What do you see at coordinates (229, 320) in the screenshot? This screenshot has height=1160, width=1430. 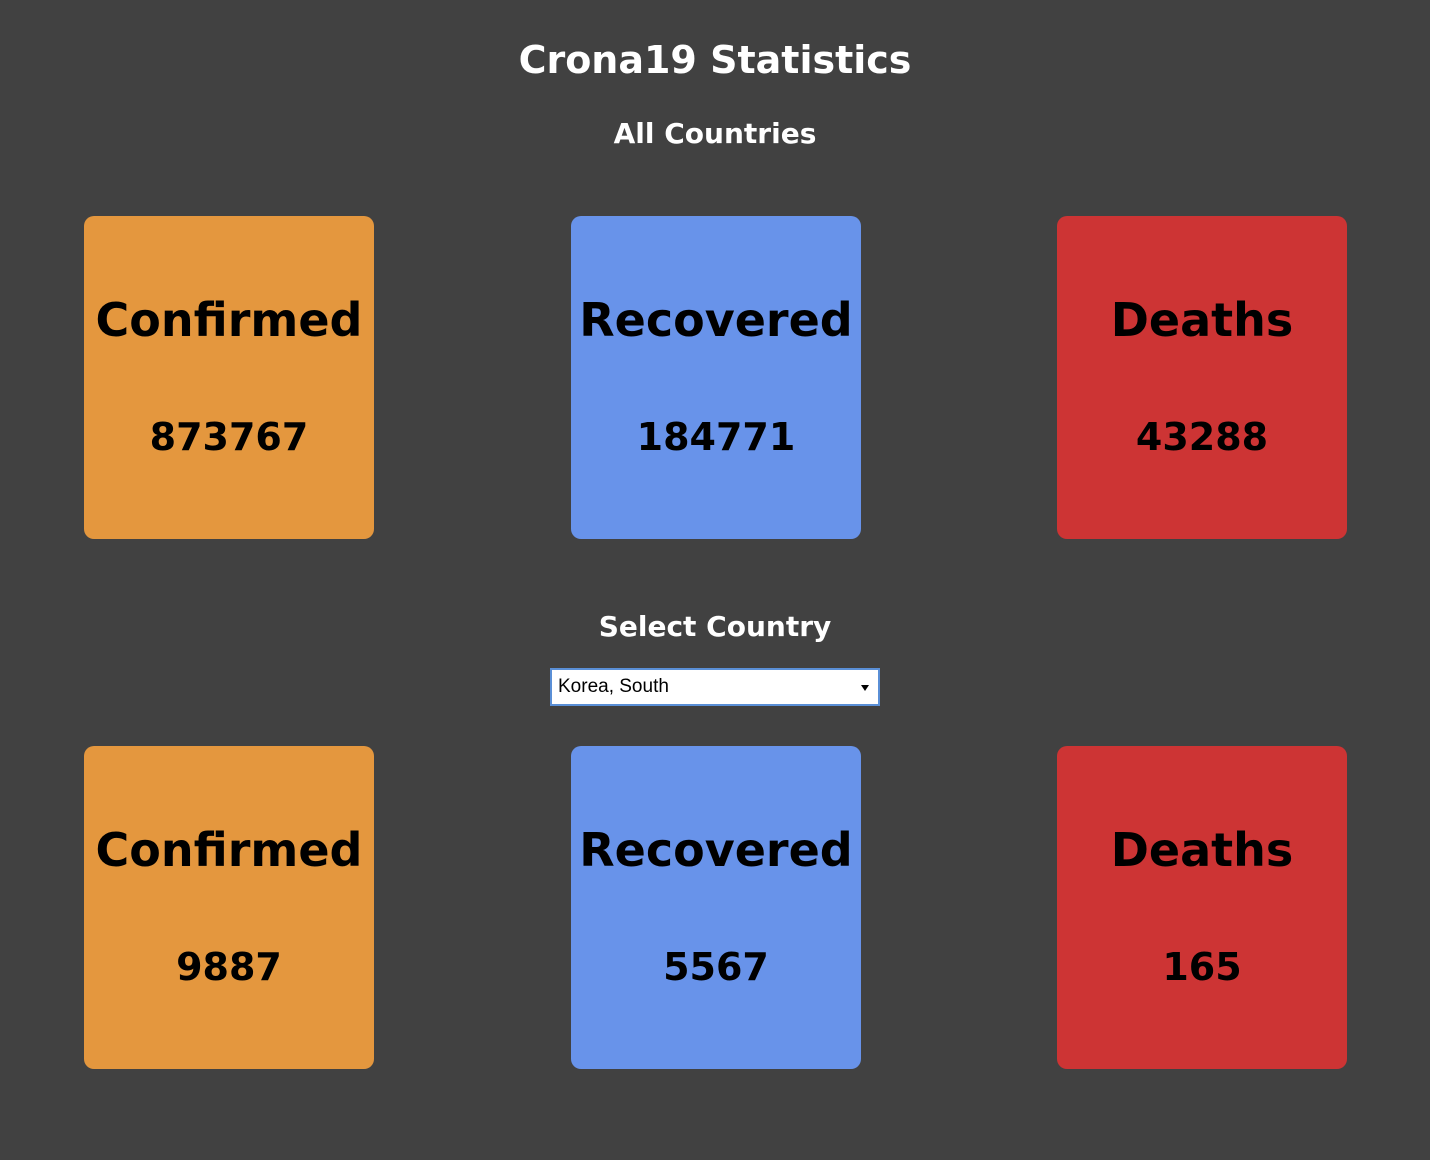 I see `global-confirmed-label: Confirmed` at bounding box center [229, 320].